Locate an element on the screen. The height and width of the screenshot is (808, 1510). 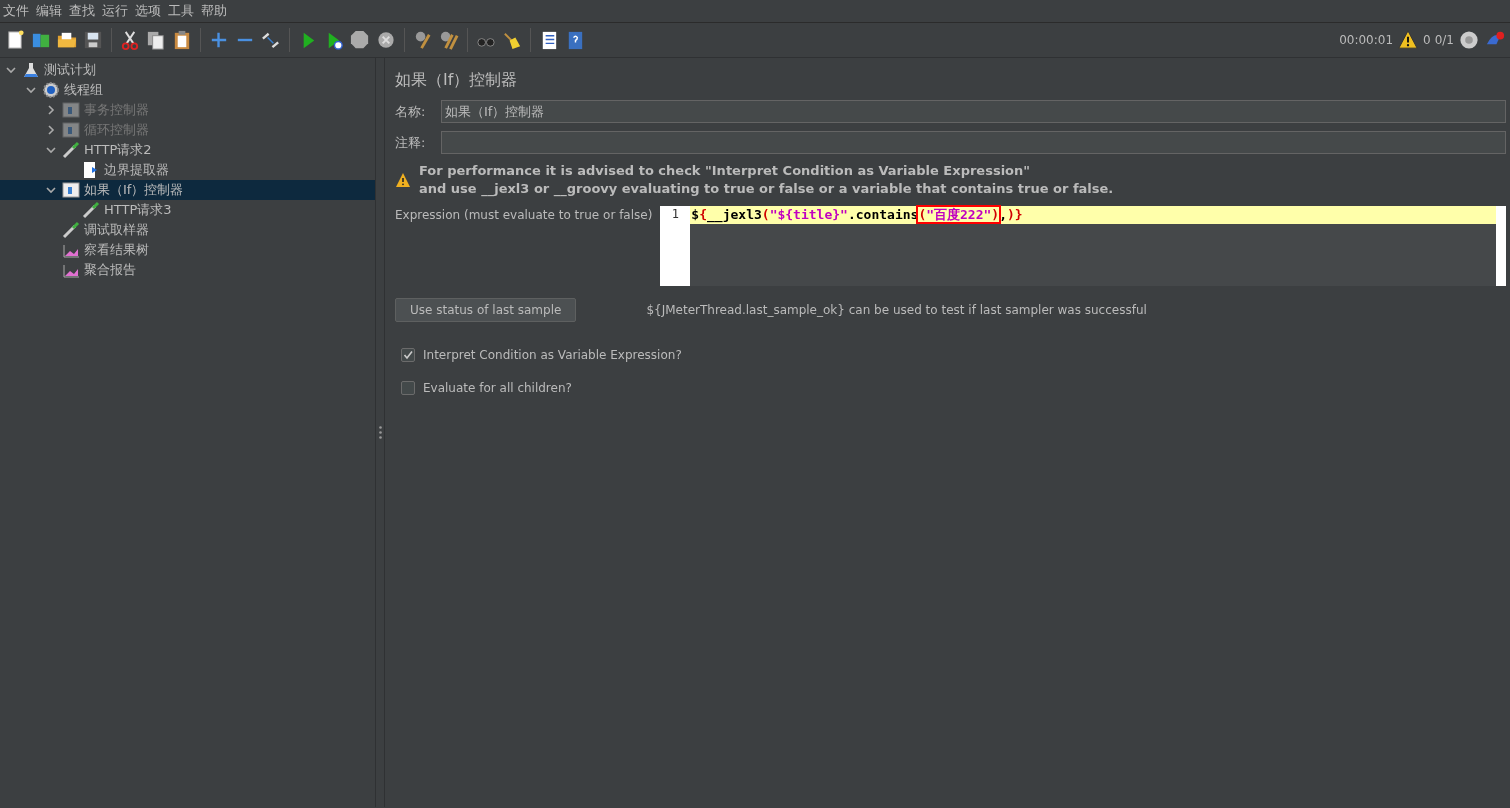
use-last-sample-button: Use status of last sample is located at coordinates (486, 310).